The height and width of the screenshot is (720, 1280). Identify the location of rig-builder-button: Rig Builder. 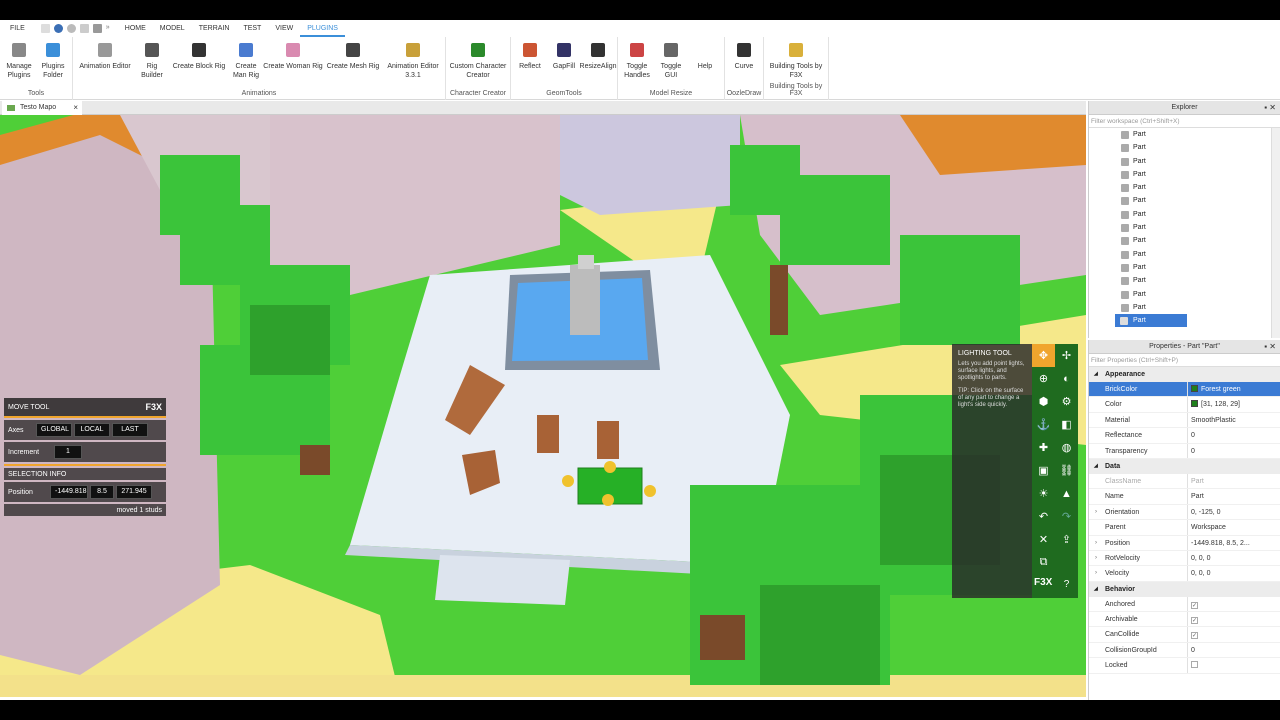
(152, 62).